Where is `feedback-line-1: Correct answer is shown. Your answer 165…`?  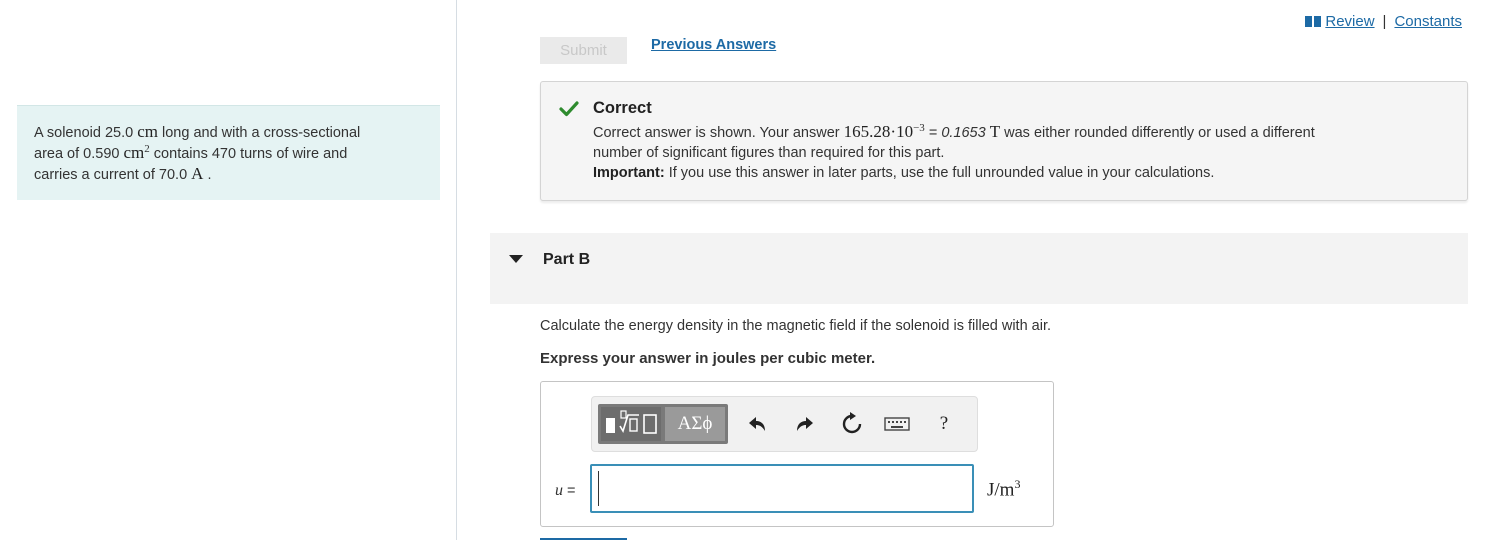 feedback-line-1: Correct answer is shown. Your answer 165… is located at coordinates (954, 131).